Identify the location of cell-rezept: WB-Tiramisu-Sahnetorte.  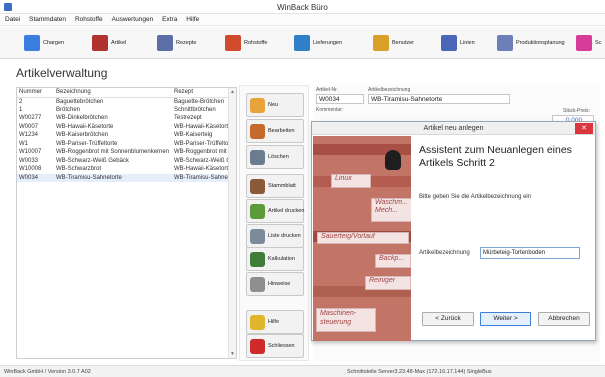
(200, 177).